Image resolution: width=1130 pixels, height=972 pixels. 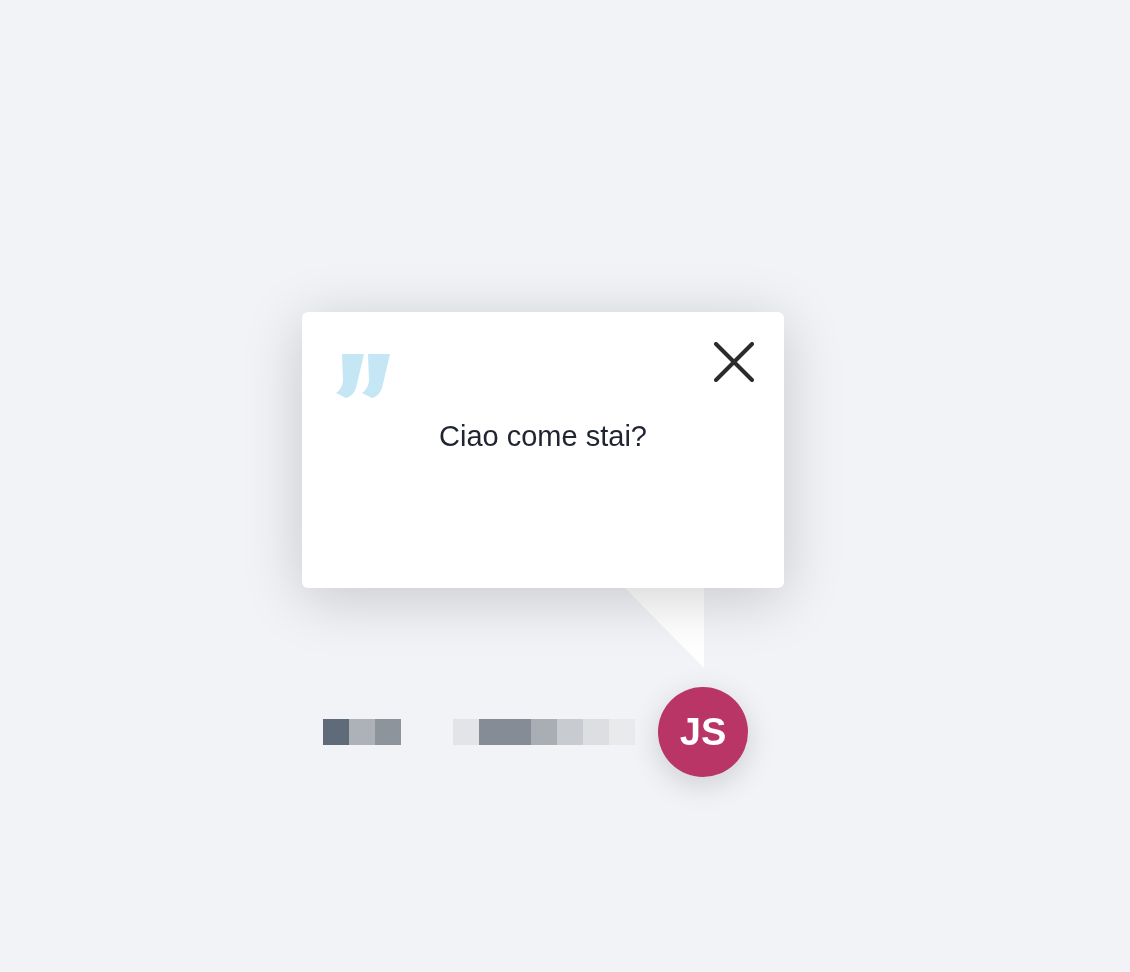 I want to click on message-text: Ciao come stai?, so click(x=543, y=436).